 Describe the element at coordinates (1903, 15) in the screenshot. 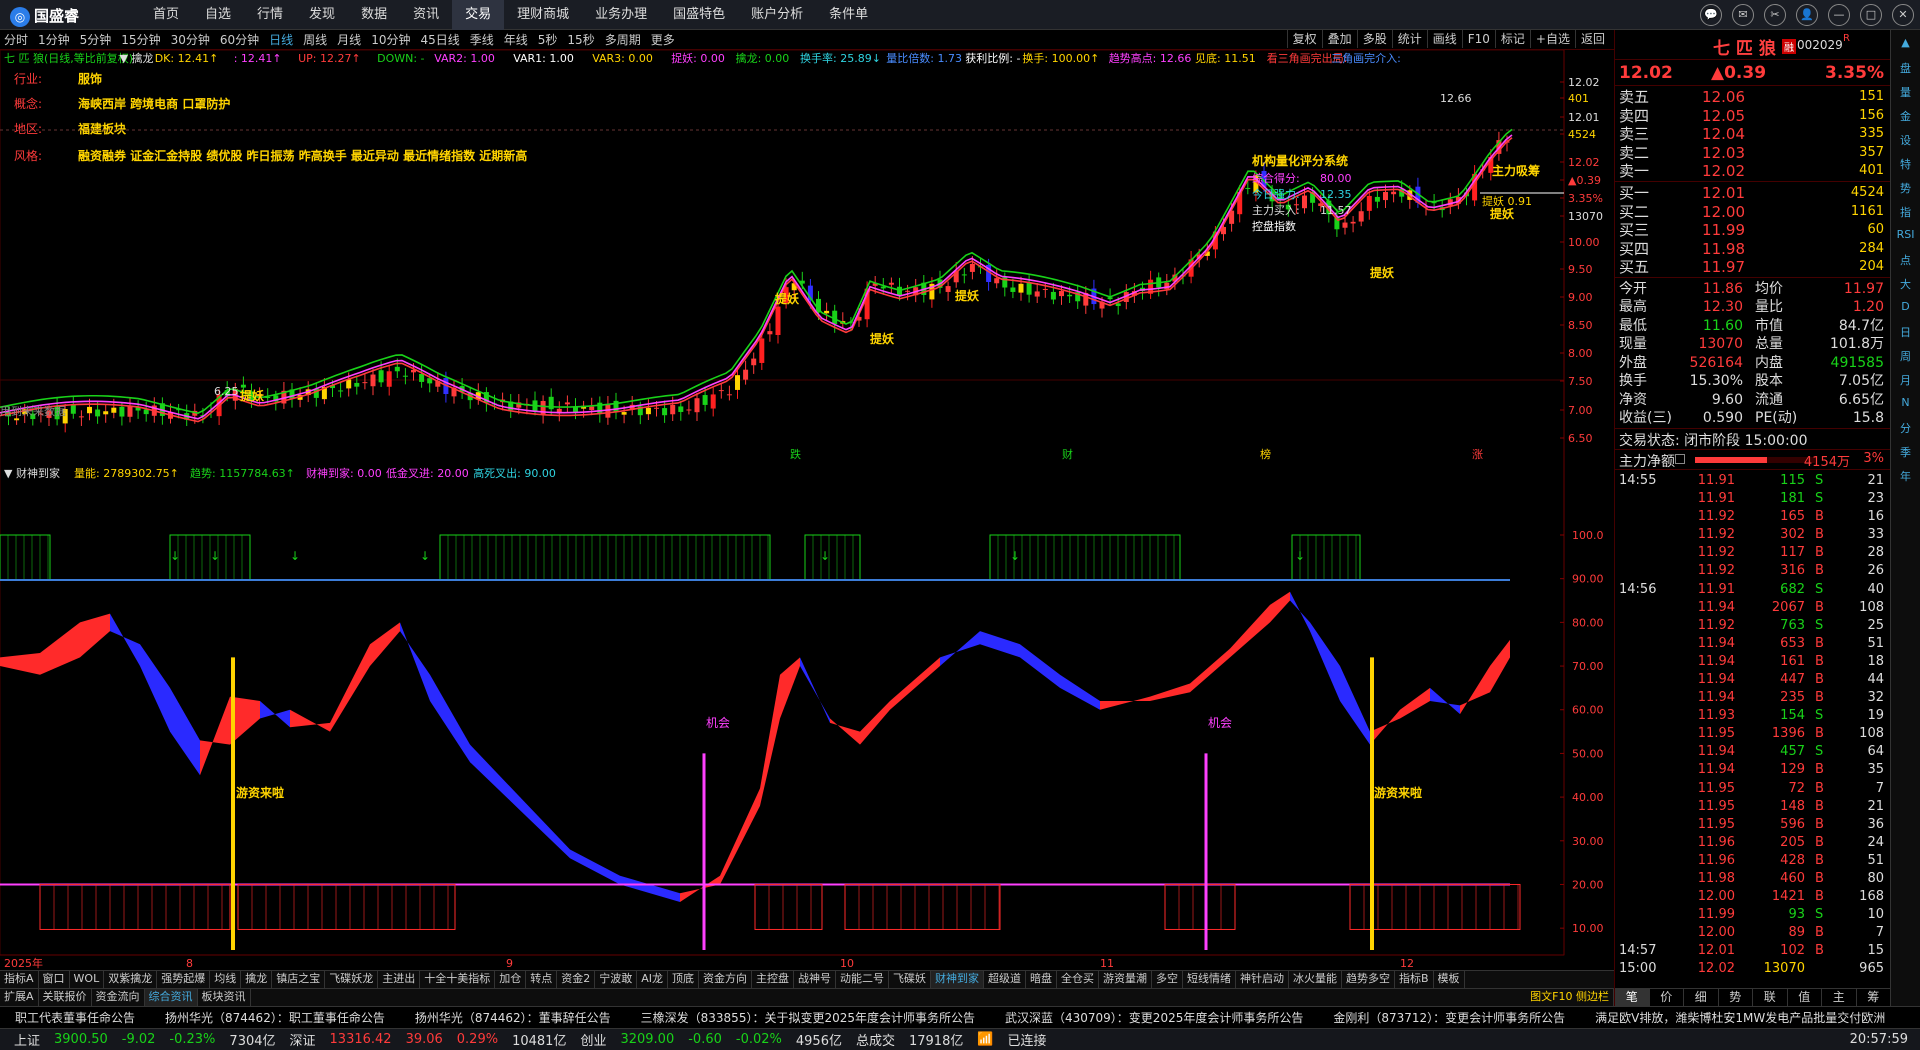

I see `close-icon: ✕` at that location.